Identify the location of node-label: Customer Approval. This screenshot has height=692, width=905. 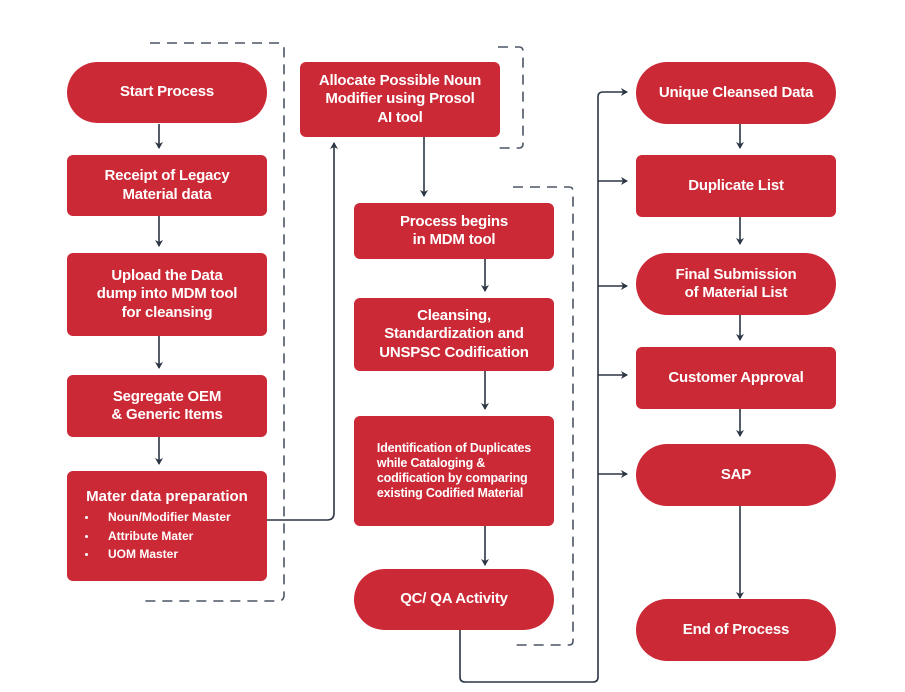
(736, 377).